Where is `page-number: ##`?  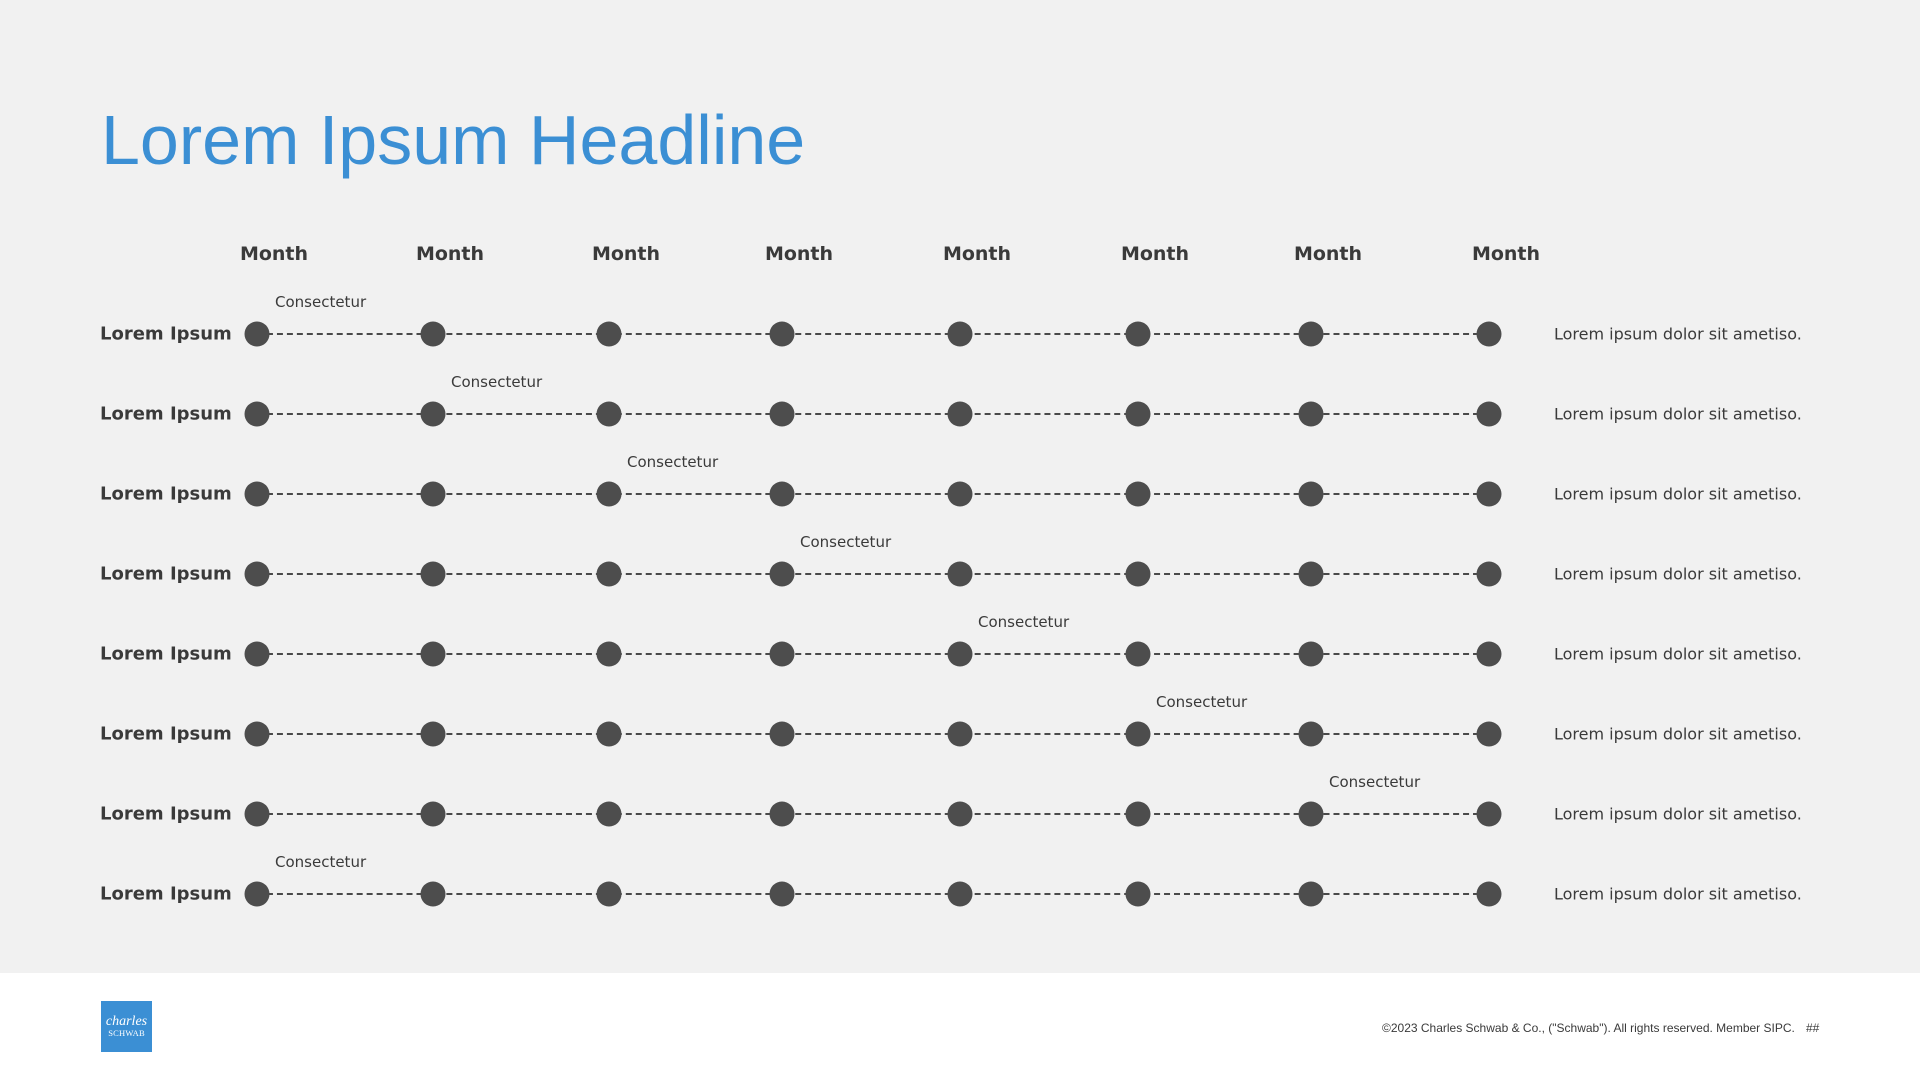 page-number: ## is located at coordinates (1813, 1028).